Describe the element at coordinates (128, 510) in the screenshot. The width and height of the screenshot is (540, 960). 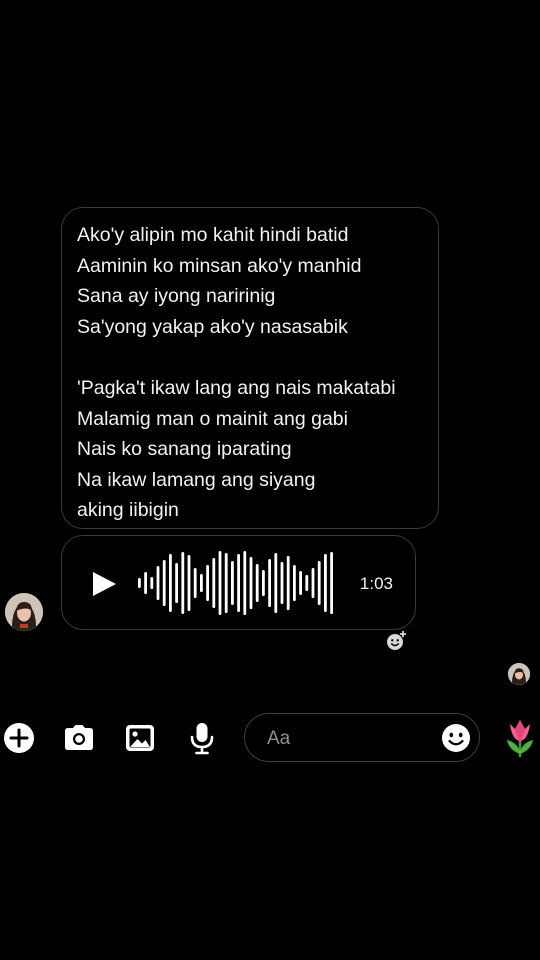
I see `message-line: aking iibigin` at that location.